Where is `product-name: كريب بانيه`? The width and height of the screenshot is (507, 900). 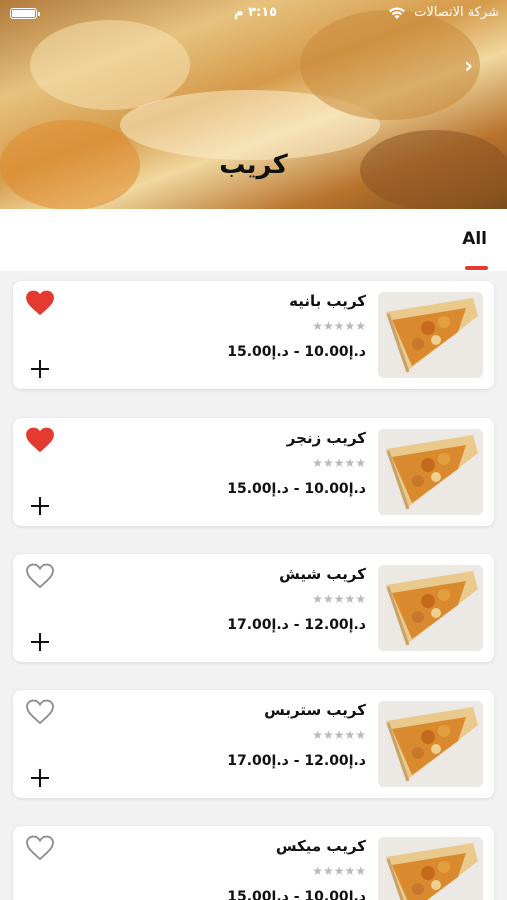 product-name: كريب بانيه is located at coordinates (327, 301).